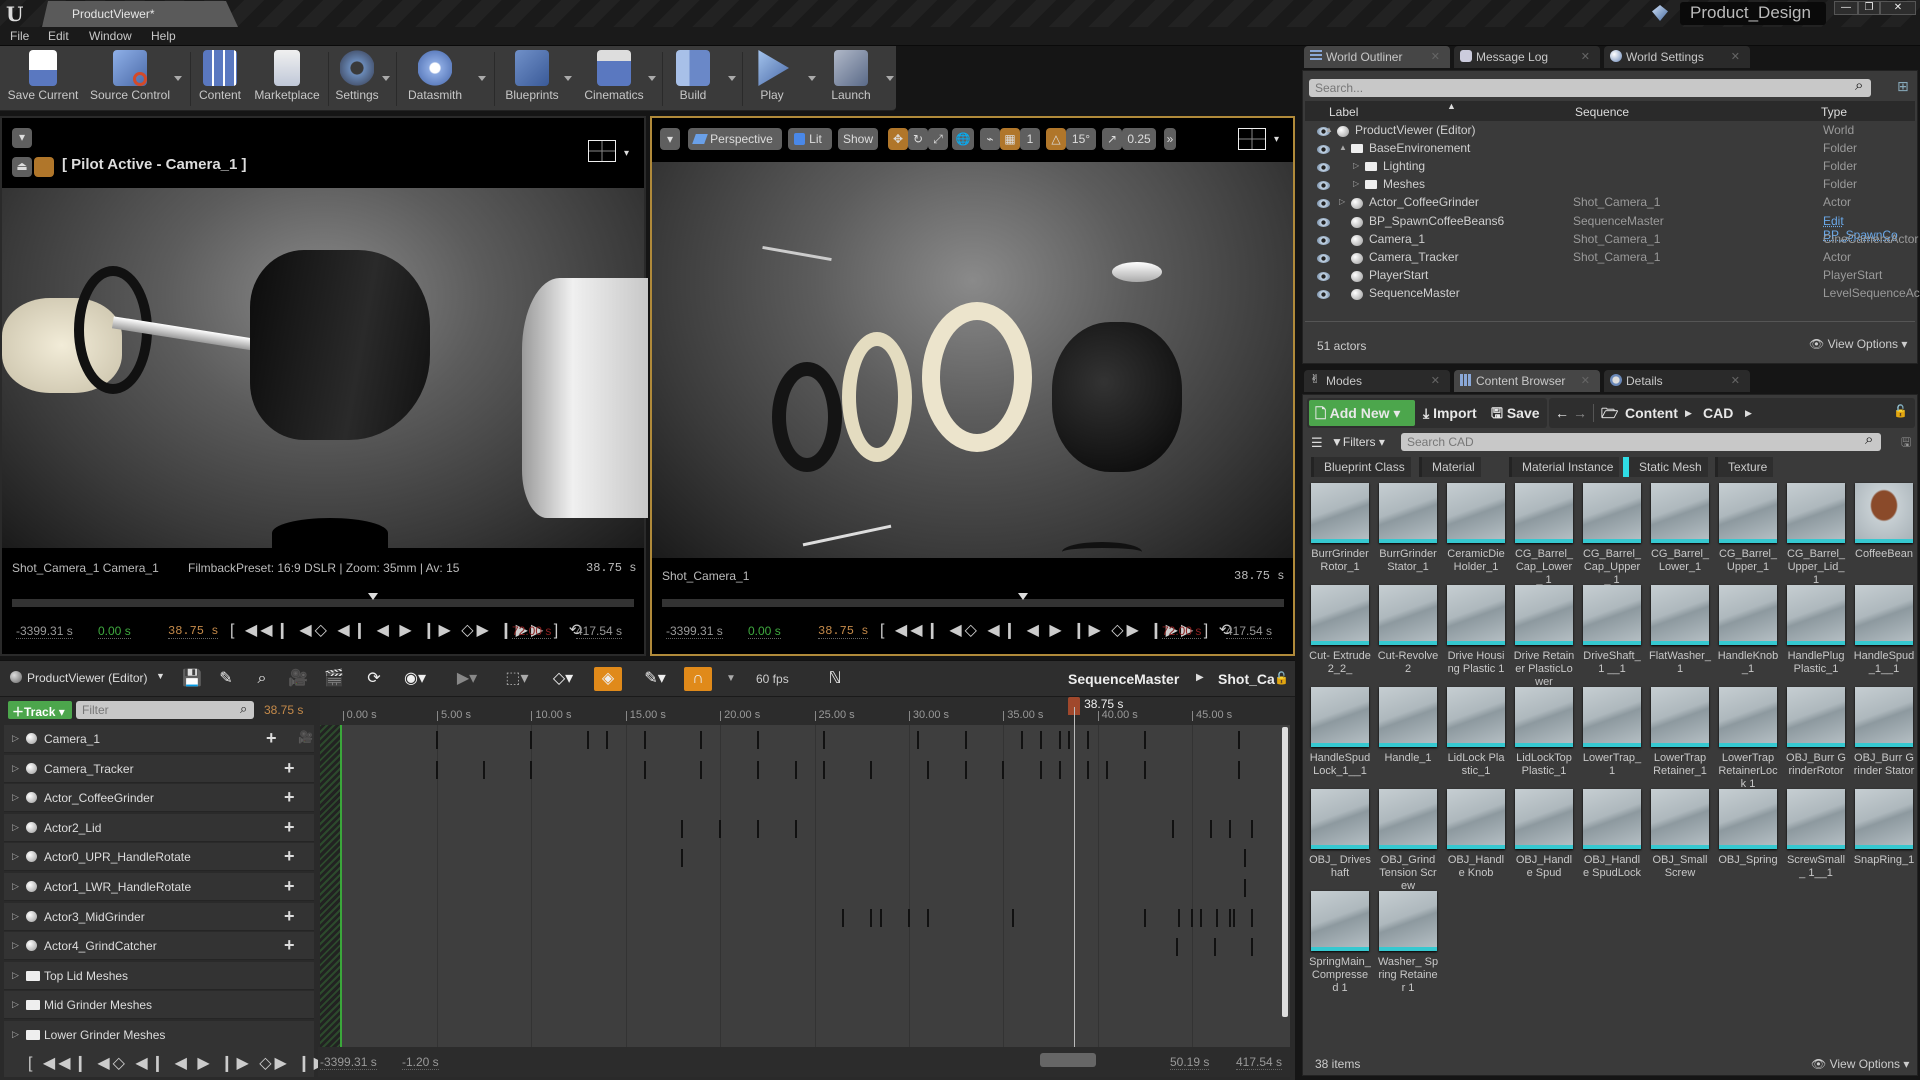 The height and width of the screenshot is (1080, 1920). Describe the element at coordinates (178, 78) in the screenshot. I see `source-control-dropdown` at that location.